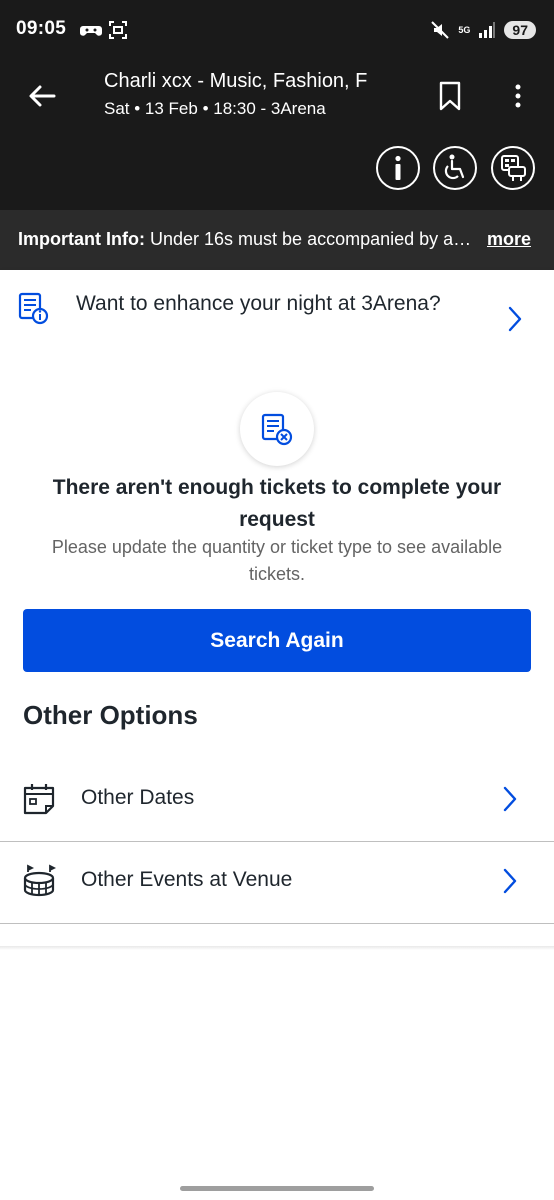 Image resolution: width=554 pixels, height=1200 pixels. Describe the element at coordinates (138, 797) in the screenshot. I see `other-dates-label: Other Dates` at that location.